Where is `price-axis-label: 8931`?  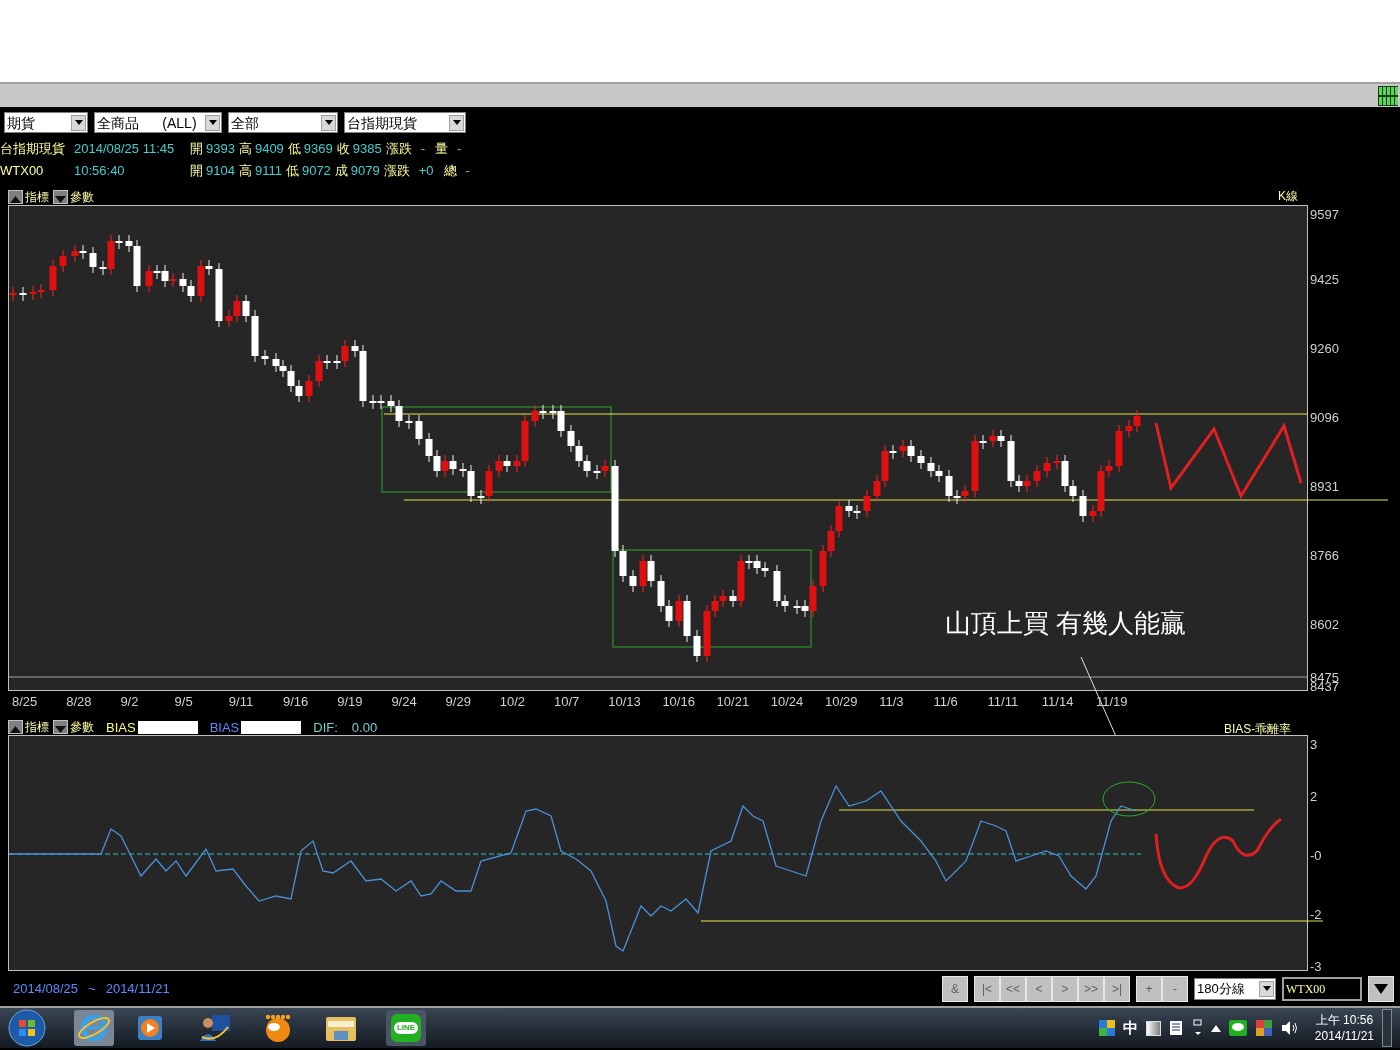
price-axis-label: 8931 is located at coordinates (1324, 486).